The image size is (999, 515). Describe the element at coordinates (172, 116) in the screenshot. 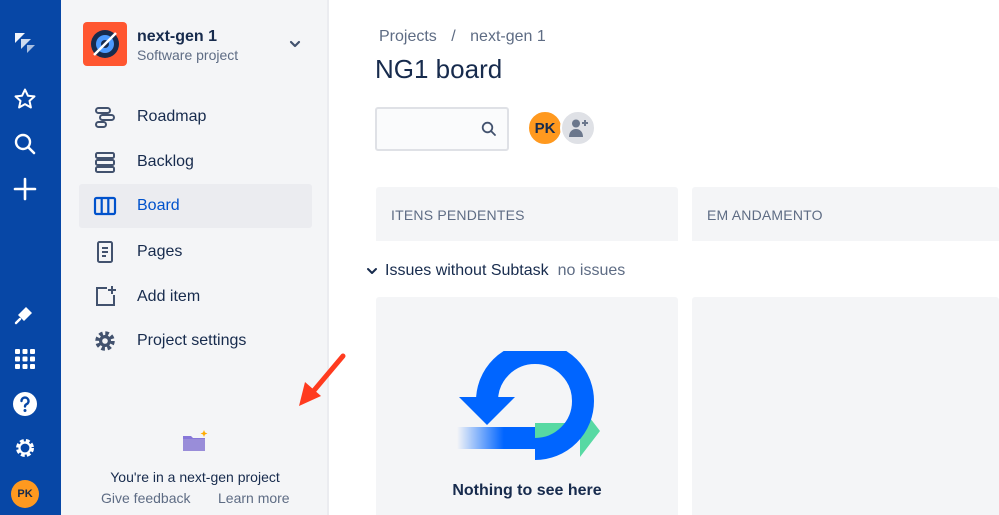

I see `sidebar-item-label: Roadmap` at that location.